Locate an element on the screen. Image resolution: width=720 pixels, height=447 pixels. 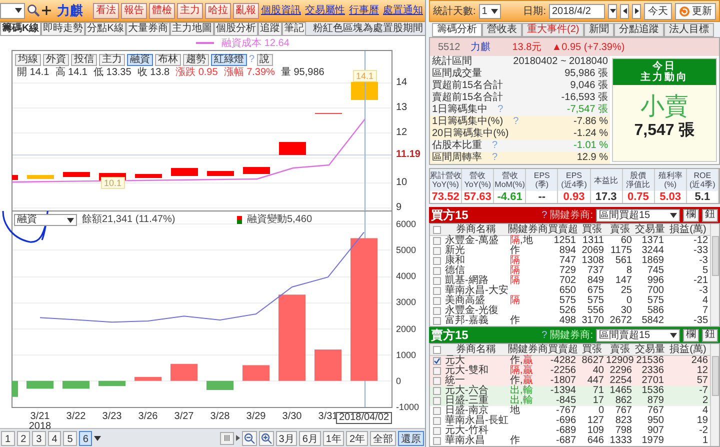
range-button: 1年 is located at coordinates (333, 438).